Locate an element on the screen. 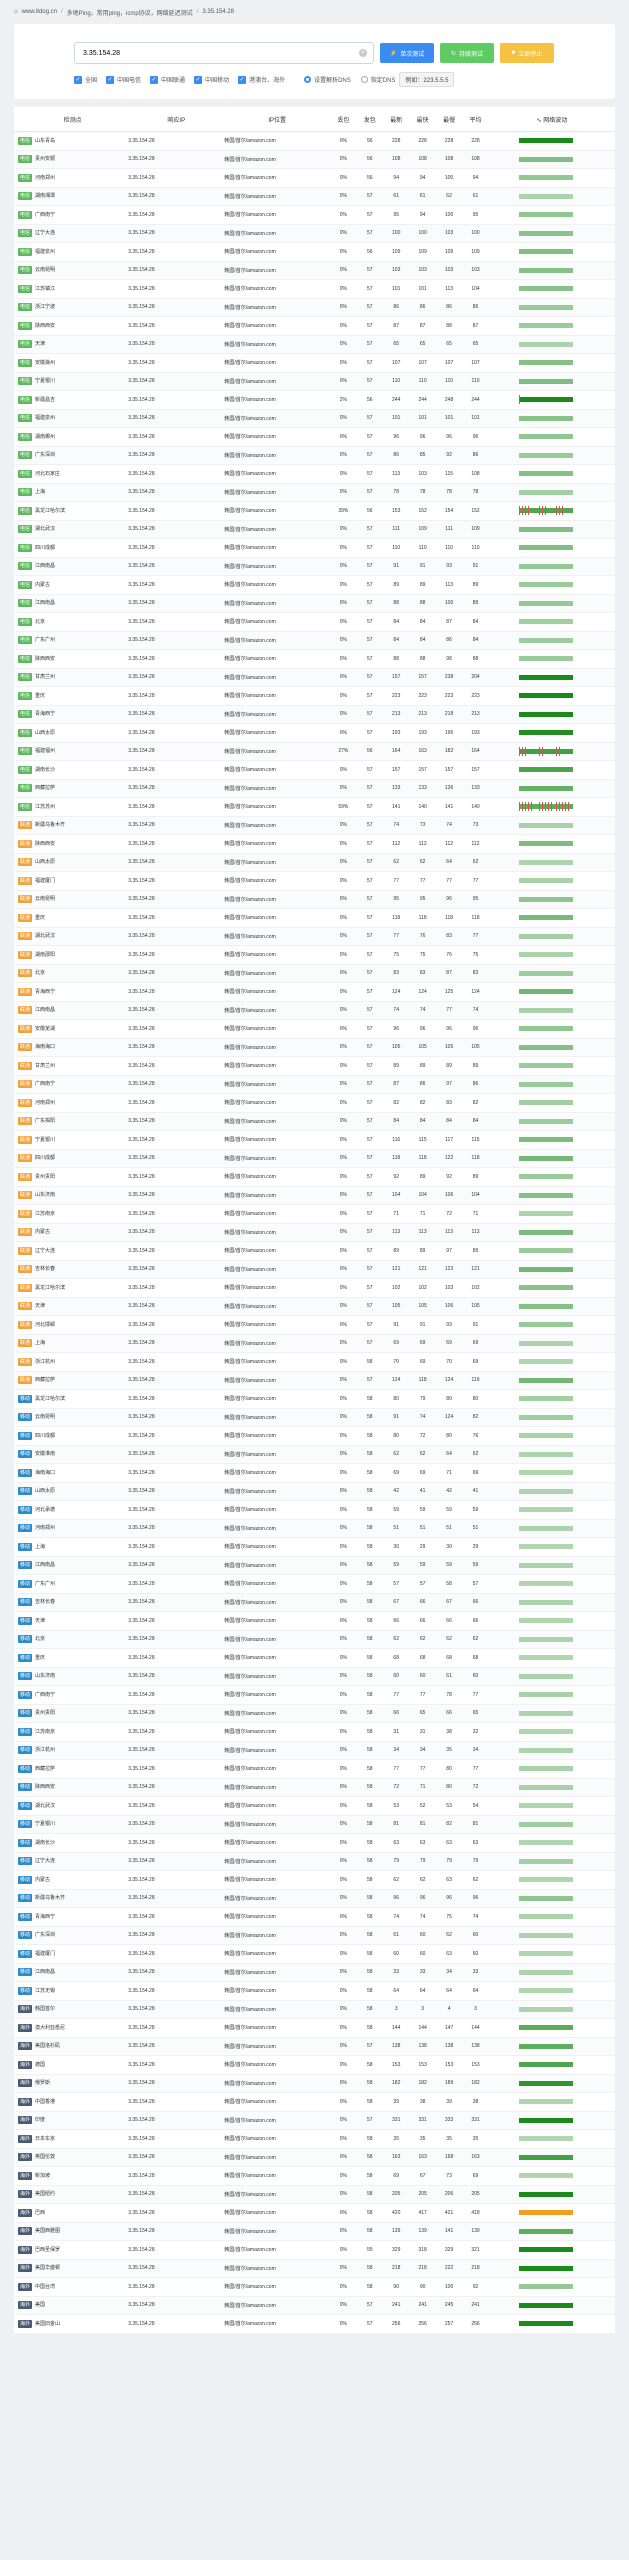  column-header: IP位置 is located at coordinates (277, 119).